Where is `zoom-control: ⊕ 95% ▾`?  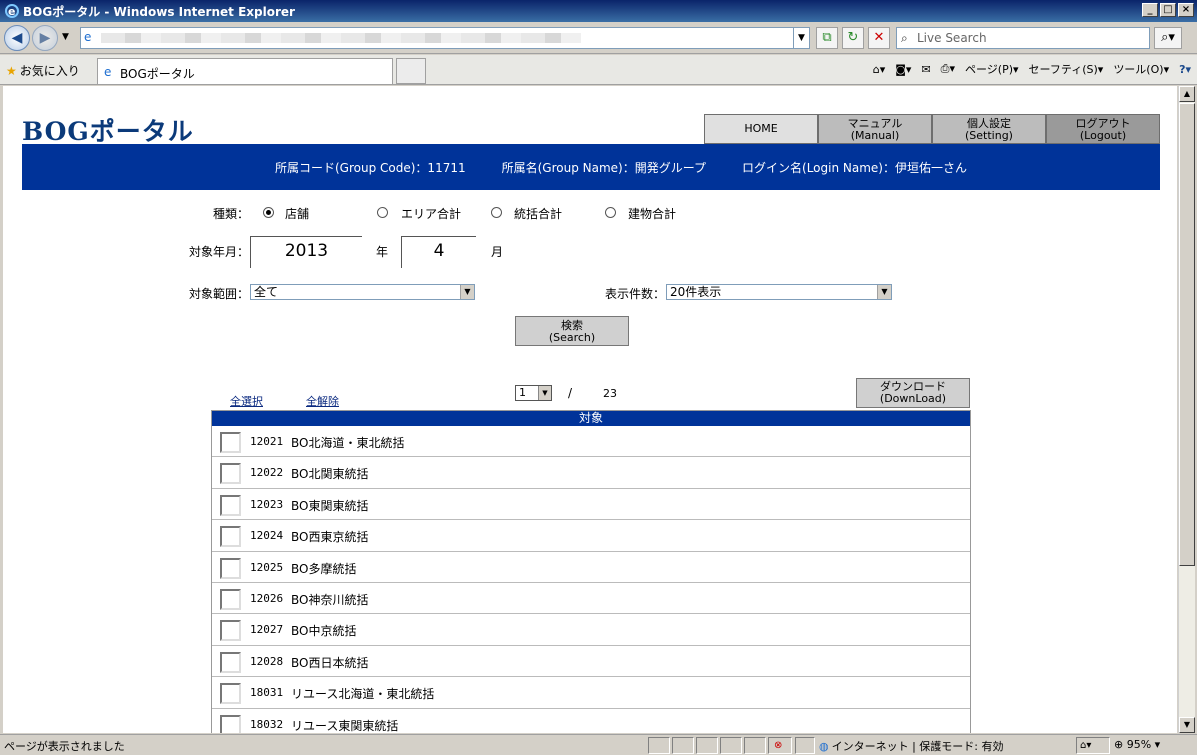 zoom-control: ⊕ 95% ▾ is located at coordinates (1137, 744).